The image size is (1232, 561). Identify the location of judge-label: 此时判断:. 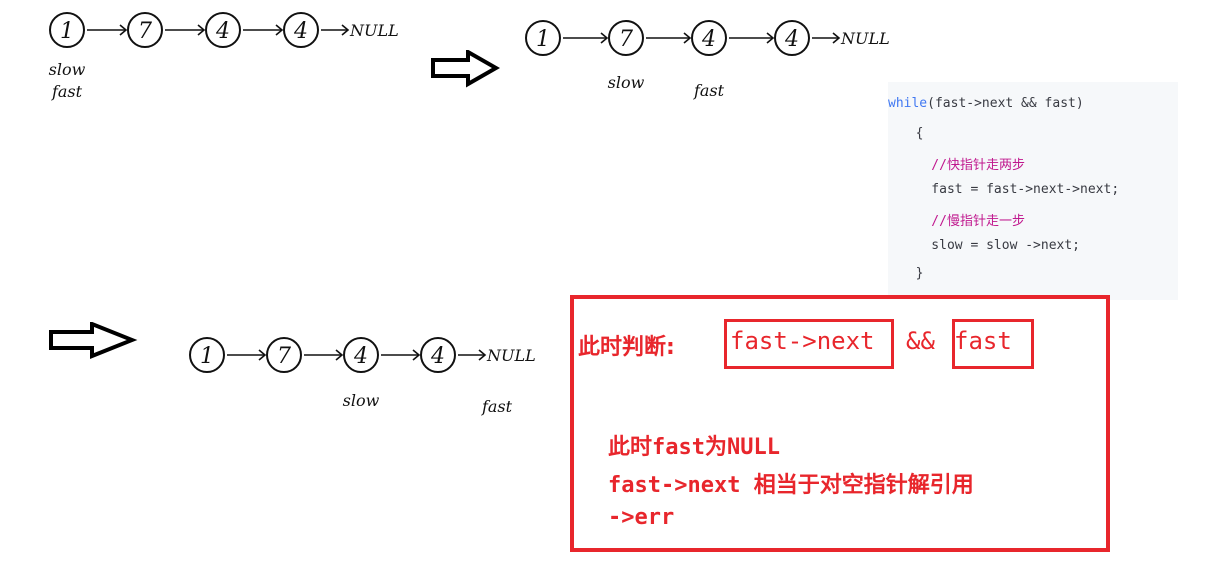
(626, 347).